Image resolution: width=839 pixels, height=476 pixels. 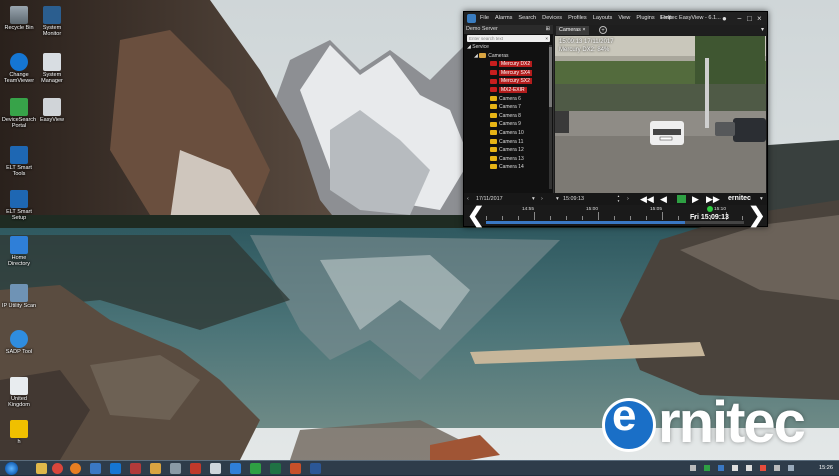 What do you see at coordinates (19, 205) in the screenshot?
I see `desktop-icon-smart-setup: ELT Smart Setup` at bounding box center [19, 205].